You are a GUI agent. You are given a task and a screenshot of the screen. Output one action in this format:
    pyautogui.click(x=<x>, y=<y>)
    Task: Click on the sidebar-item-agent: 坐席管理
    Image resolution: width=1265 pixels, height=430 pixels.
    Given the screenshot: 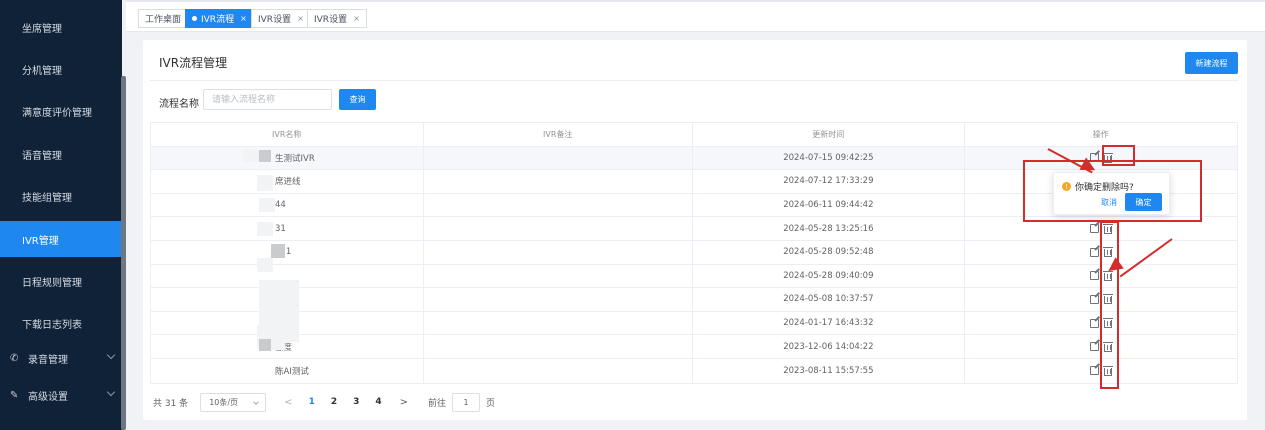 What is the action you would take?
    pyautogui.click(x=61, y=27)
    